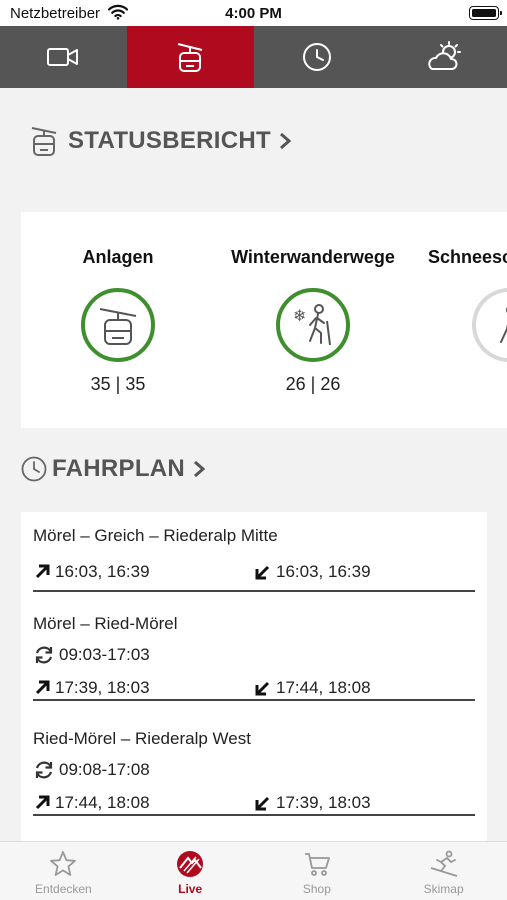 The height and width of the screenshot is (900, 507). Describe the element at coordinates (313, 257) in the screenshot. I see `status-item-title: Winterwanderwege` at that location.